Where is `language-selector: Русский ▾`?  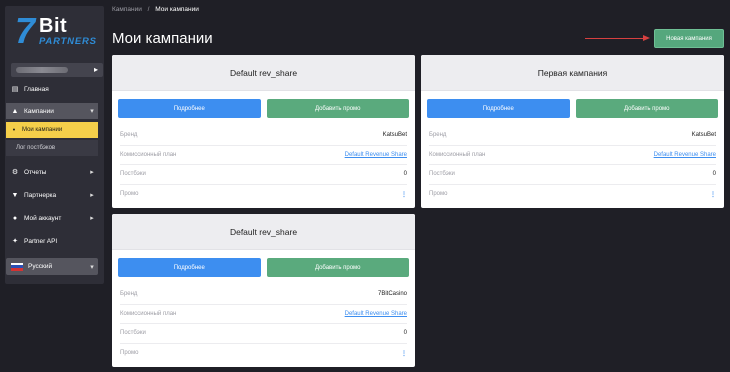
language-selector: Русский ▾ is located at coordinates (52, 266).